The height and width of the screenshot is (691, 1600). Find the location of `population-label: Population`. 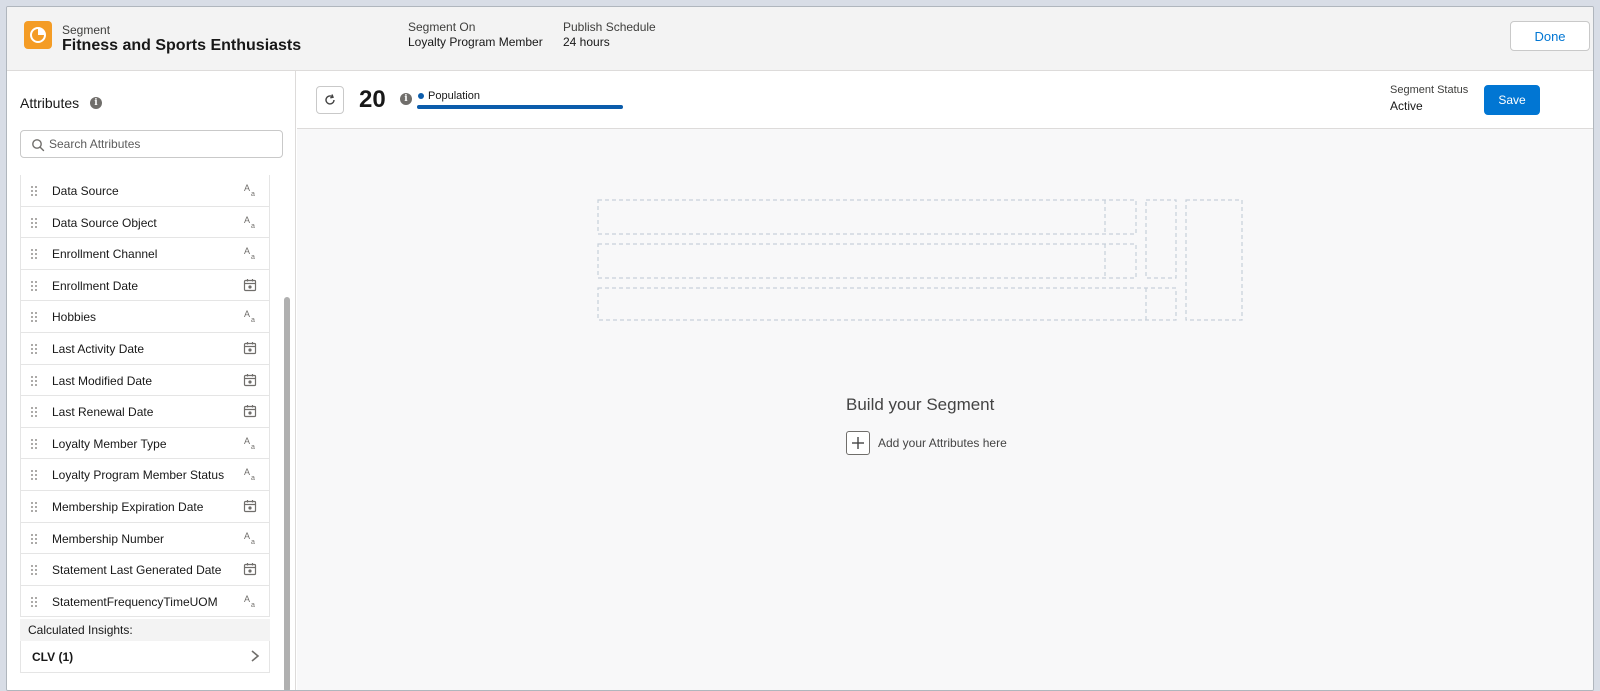

population-label: Population is located at coordinates (454, 96).